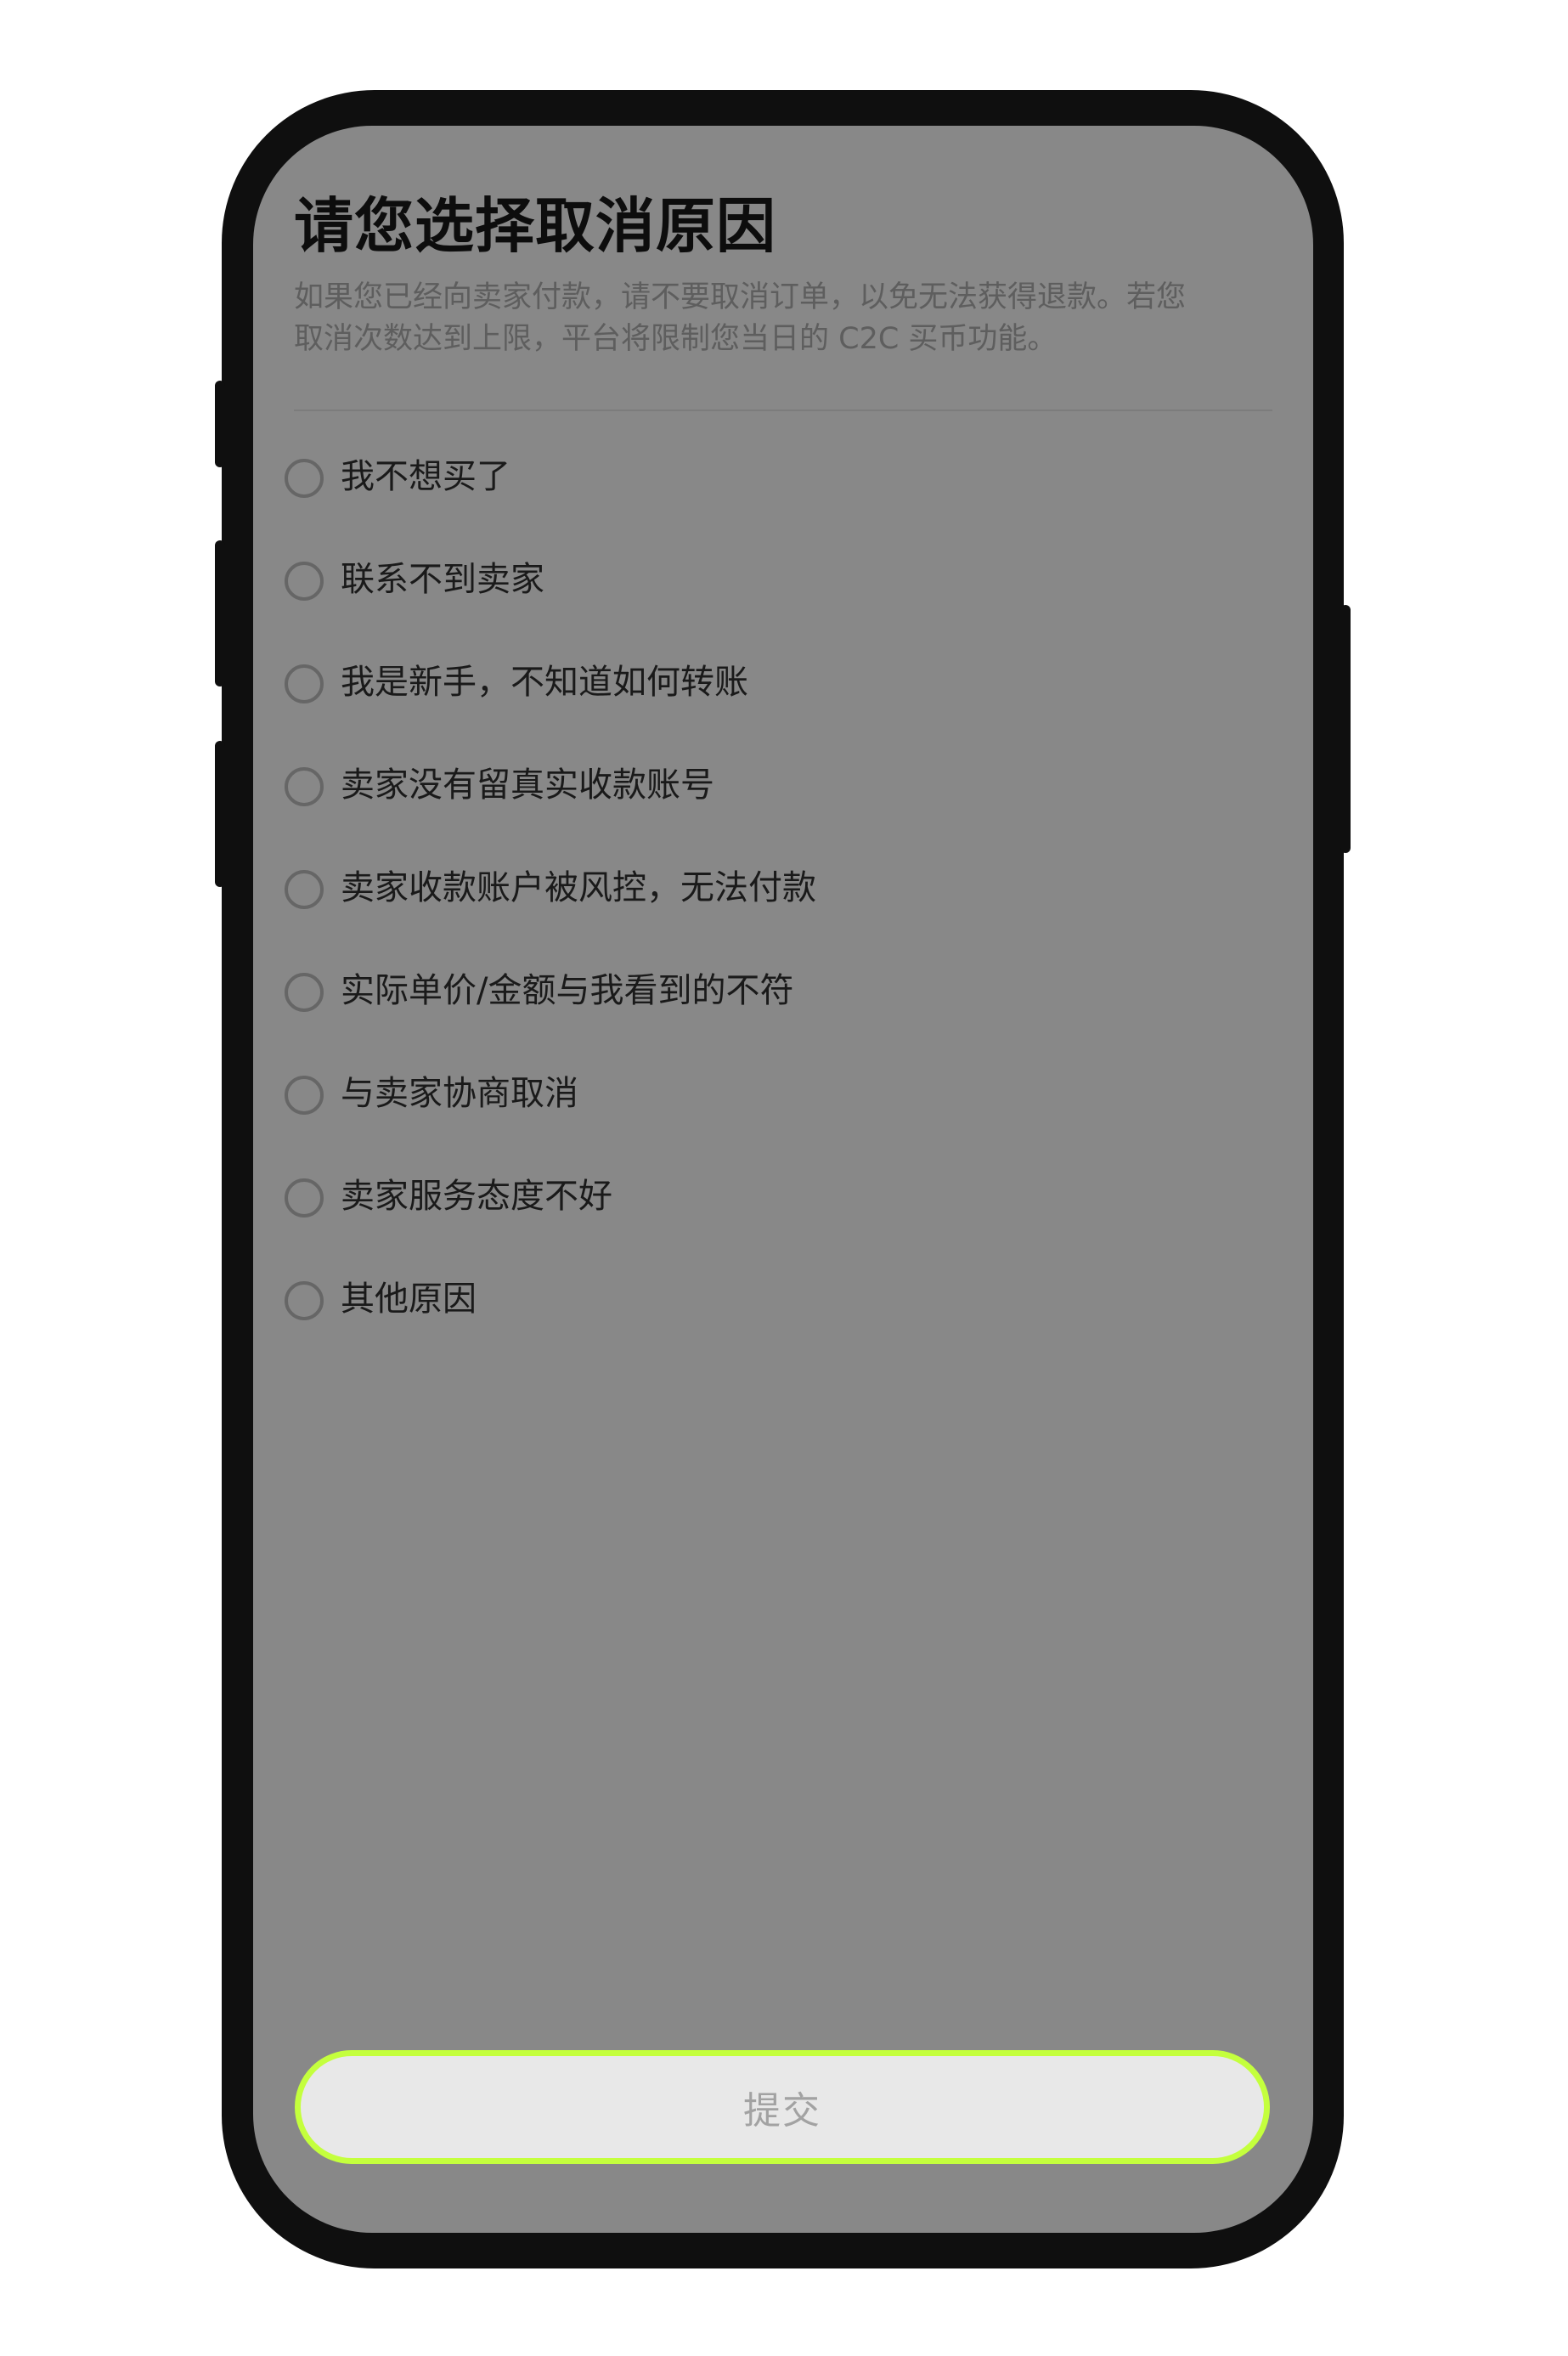 The height and width of the screenshot is (2356, 1568). What do you see at coordinates (777, 817) in the screenshot?
I see `reason-option: 卖家没有留真实收款账号` at bounding box center [777, 817].